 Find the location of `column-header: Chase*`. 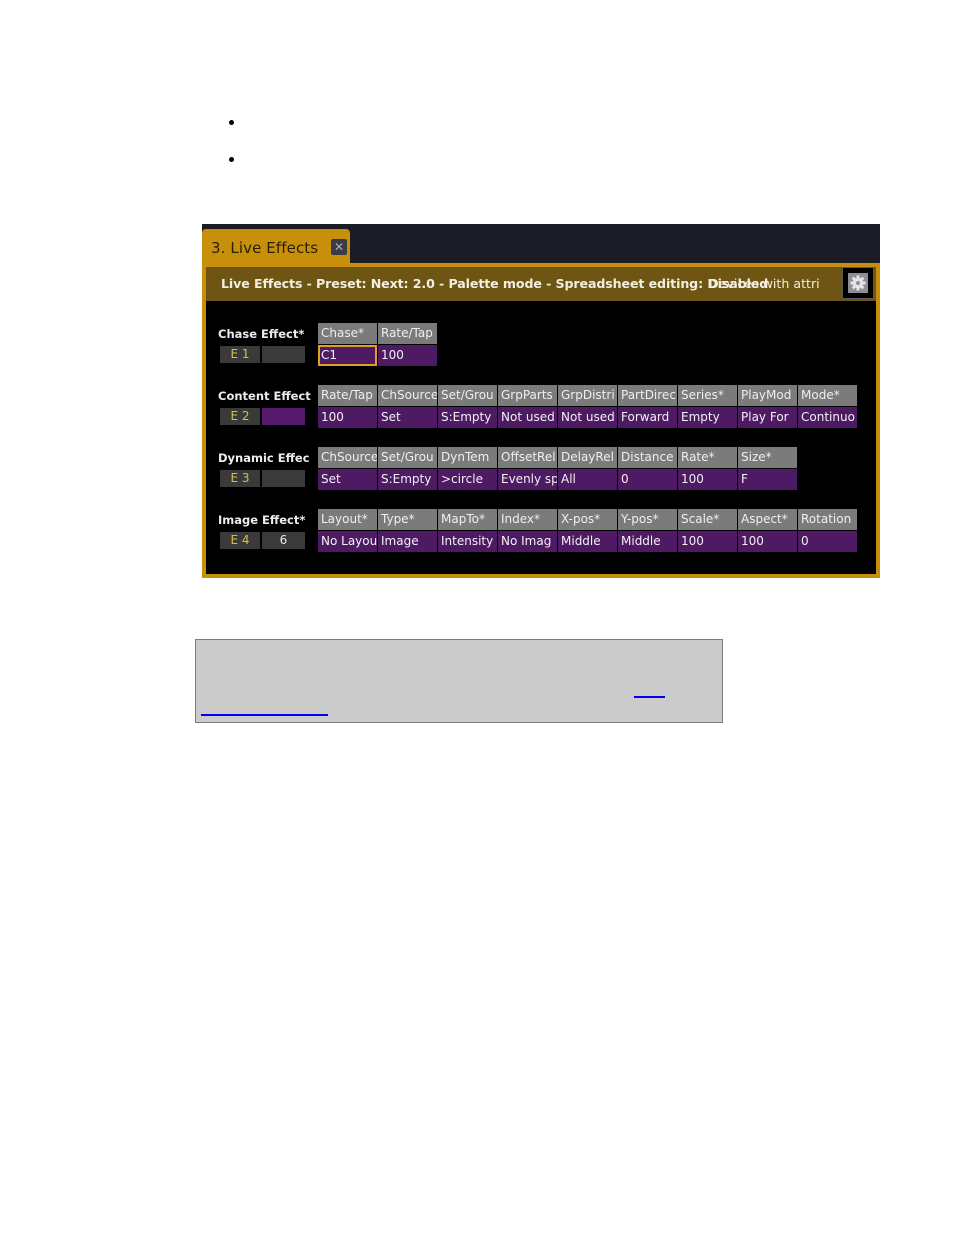

column-header: Chase* is located at coordinates (347, 333).